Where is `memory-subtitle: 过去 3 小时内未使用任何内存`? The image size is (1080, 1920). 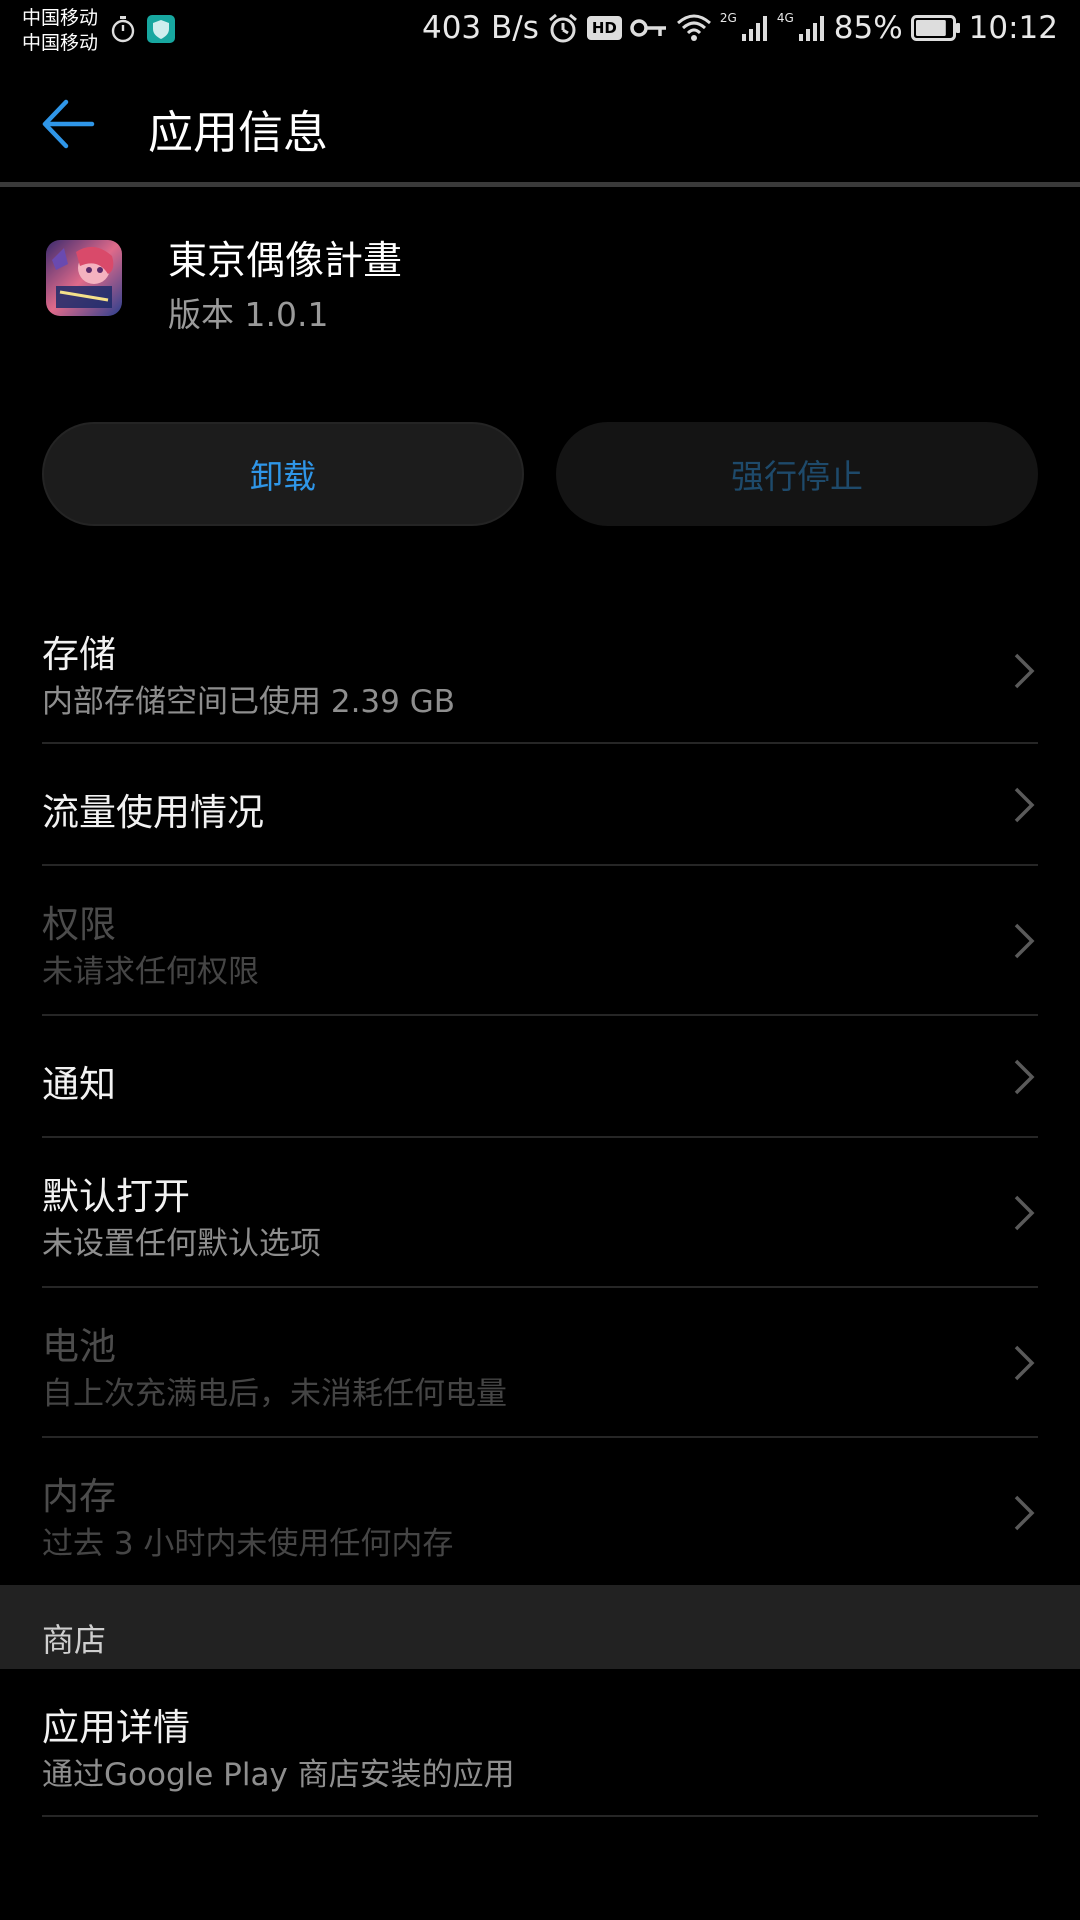
memory-subtitle: 过去 3 小时内未使用任何内存 is located at coordinates (248, 1544).